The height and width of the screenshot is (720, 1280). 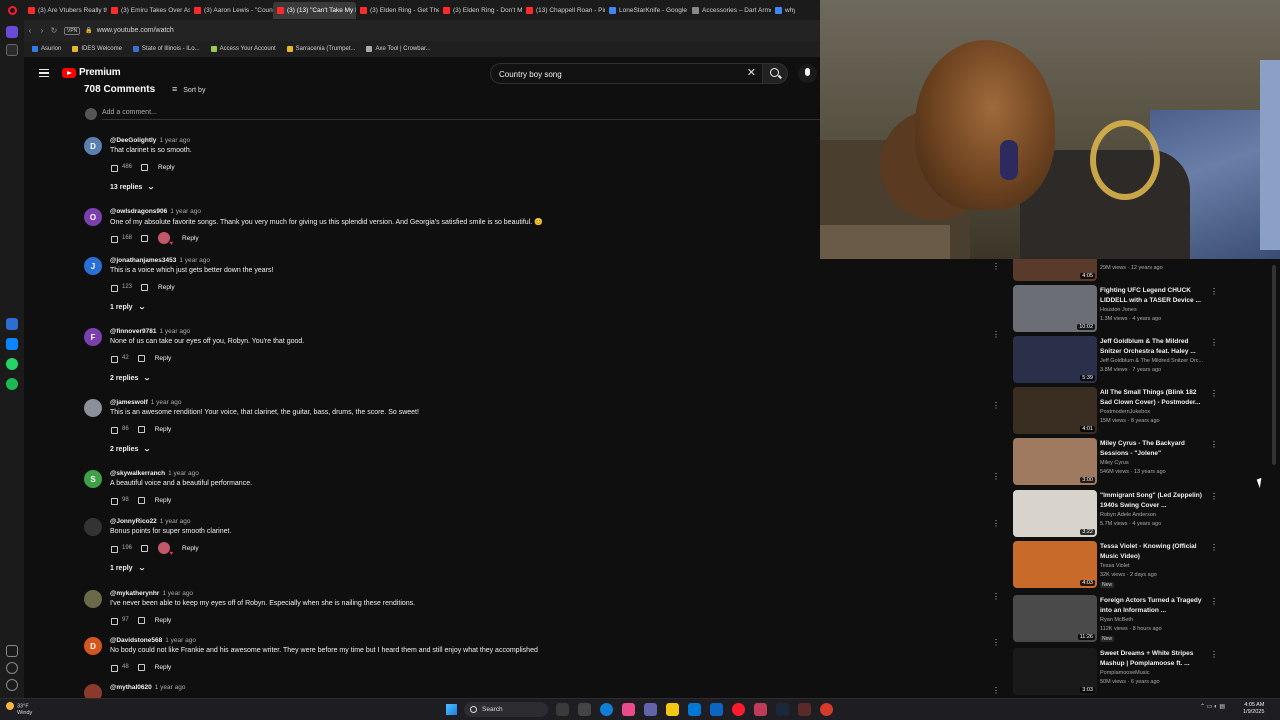 I want to click on windows-start-icon, so click(x=451, y=709).